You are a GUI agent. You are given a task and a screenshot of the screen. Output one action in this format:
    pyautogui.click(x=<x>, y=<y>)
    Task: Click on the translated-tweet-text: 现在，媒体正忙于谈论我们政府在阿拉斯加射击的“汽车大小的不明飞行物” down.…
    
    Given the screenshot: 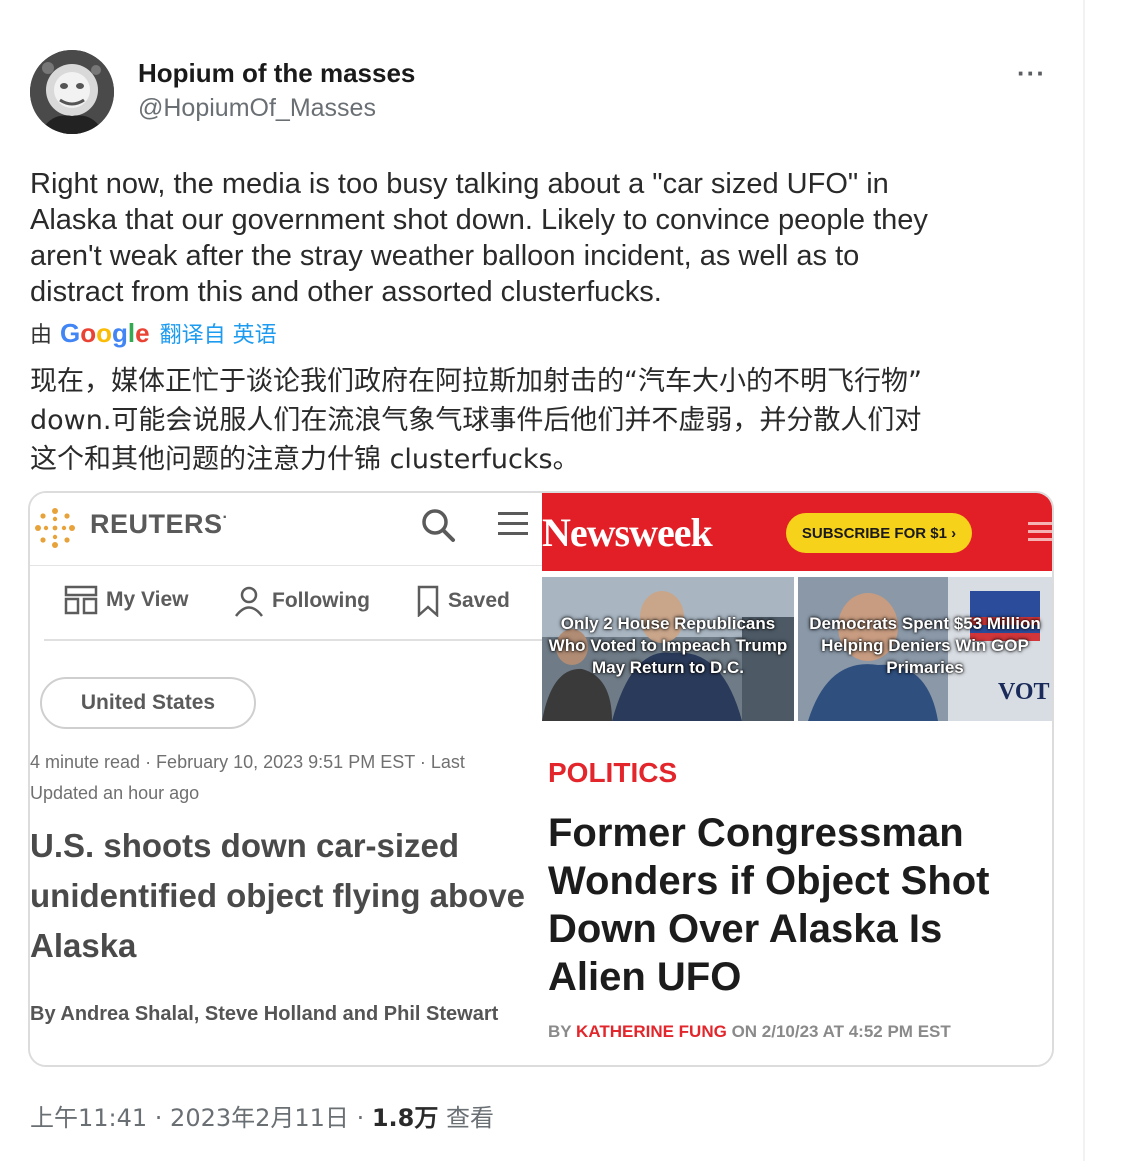 What is the action you would take?
    pyautogui.click(x=476, y=420)
    